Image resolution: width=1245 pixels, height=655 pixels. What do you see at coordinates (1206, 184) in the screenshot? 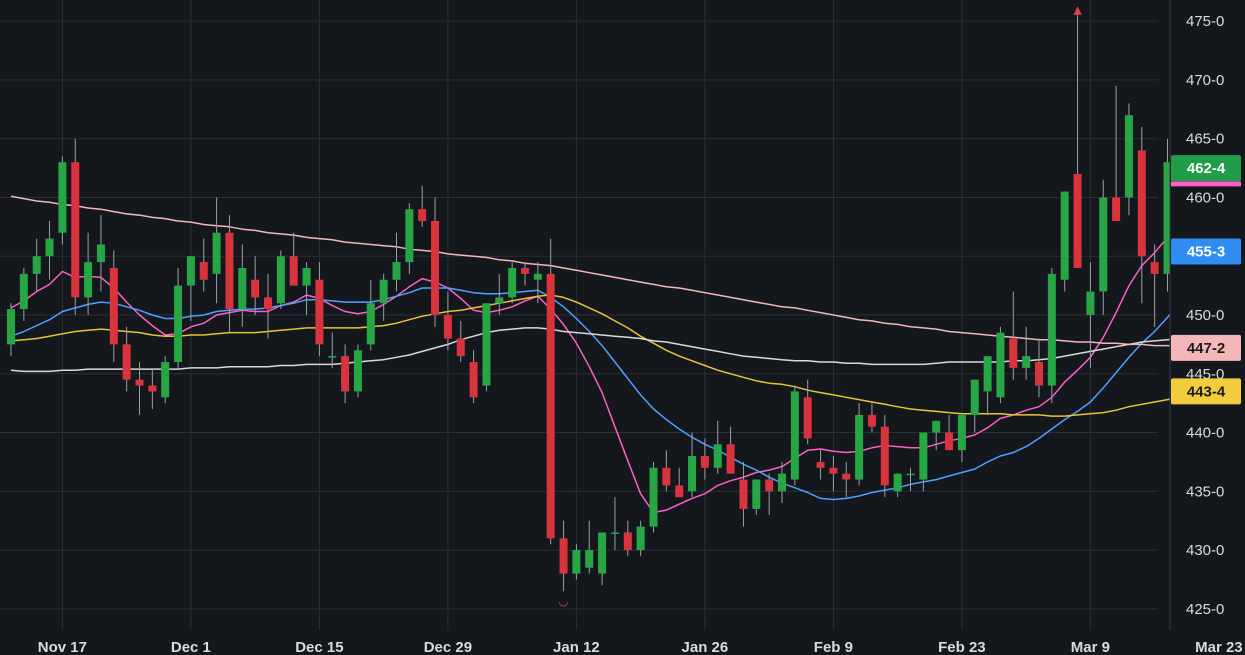
I see `short-ma-price-tag` at bounding box center [1206, 184].